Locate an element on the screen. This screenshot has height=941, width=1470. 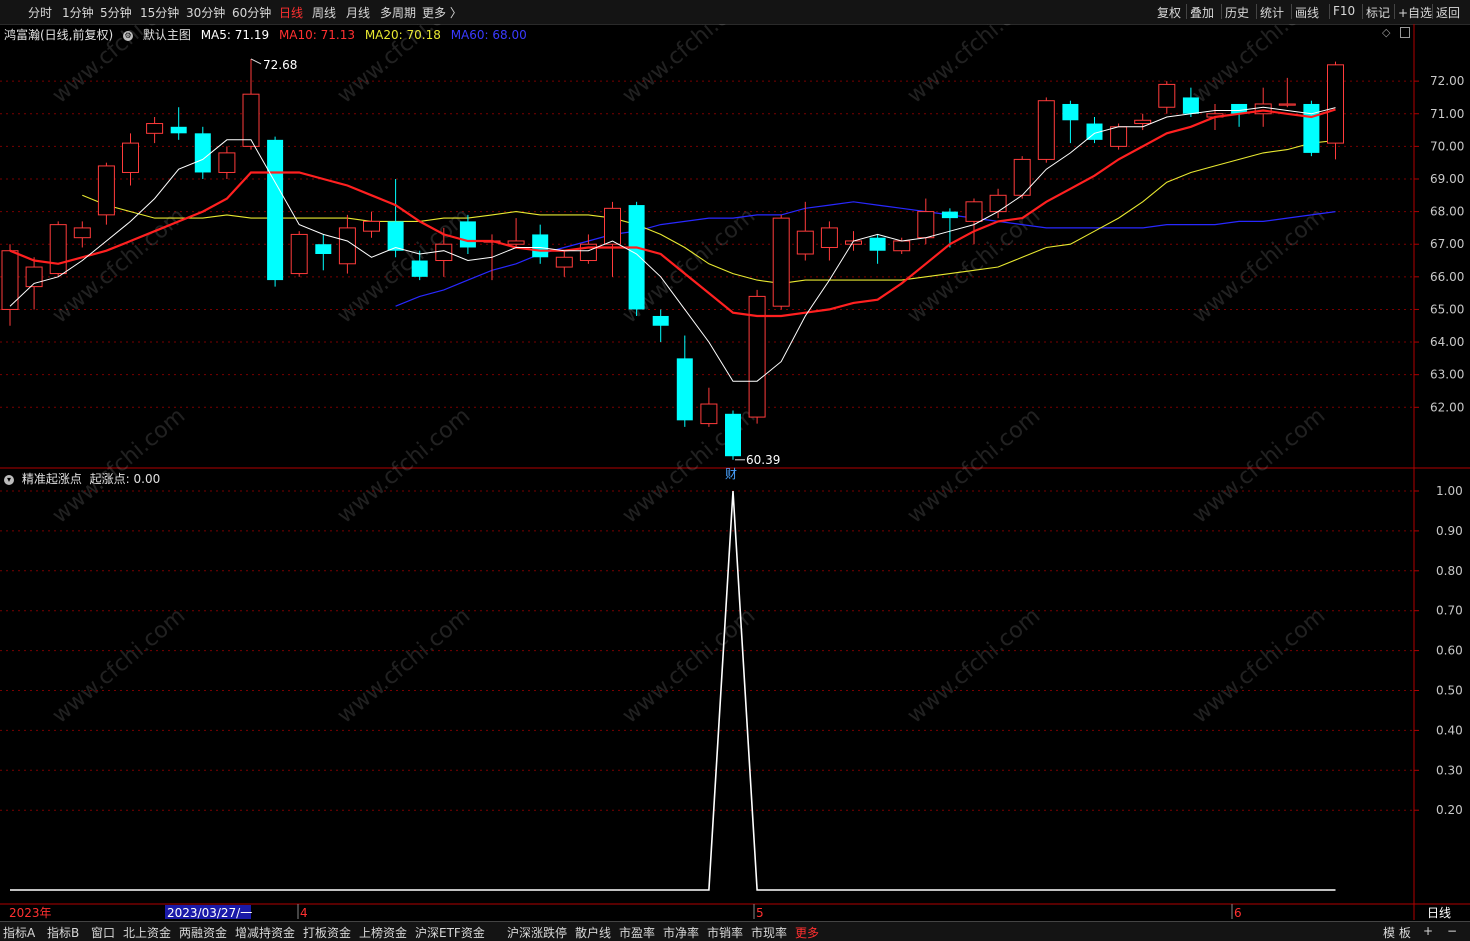
period-tab-2: 5分钟 is located at coordinates (116, 12).